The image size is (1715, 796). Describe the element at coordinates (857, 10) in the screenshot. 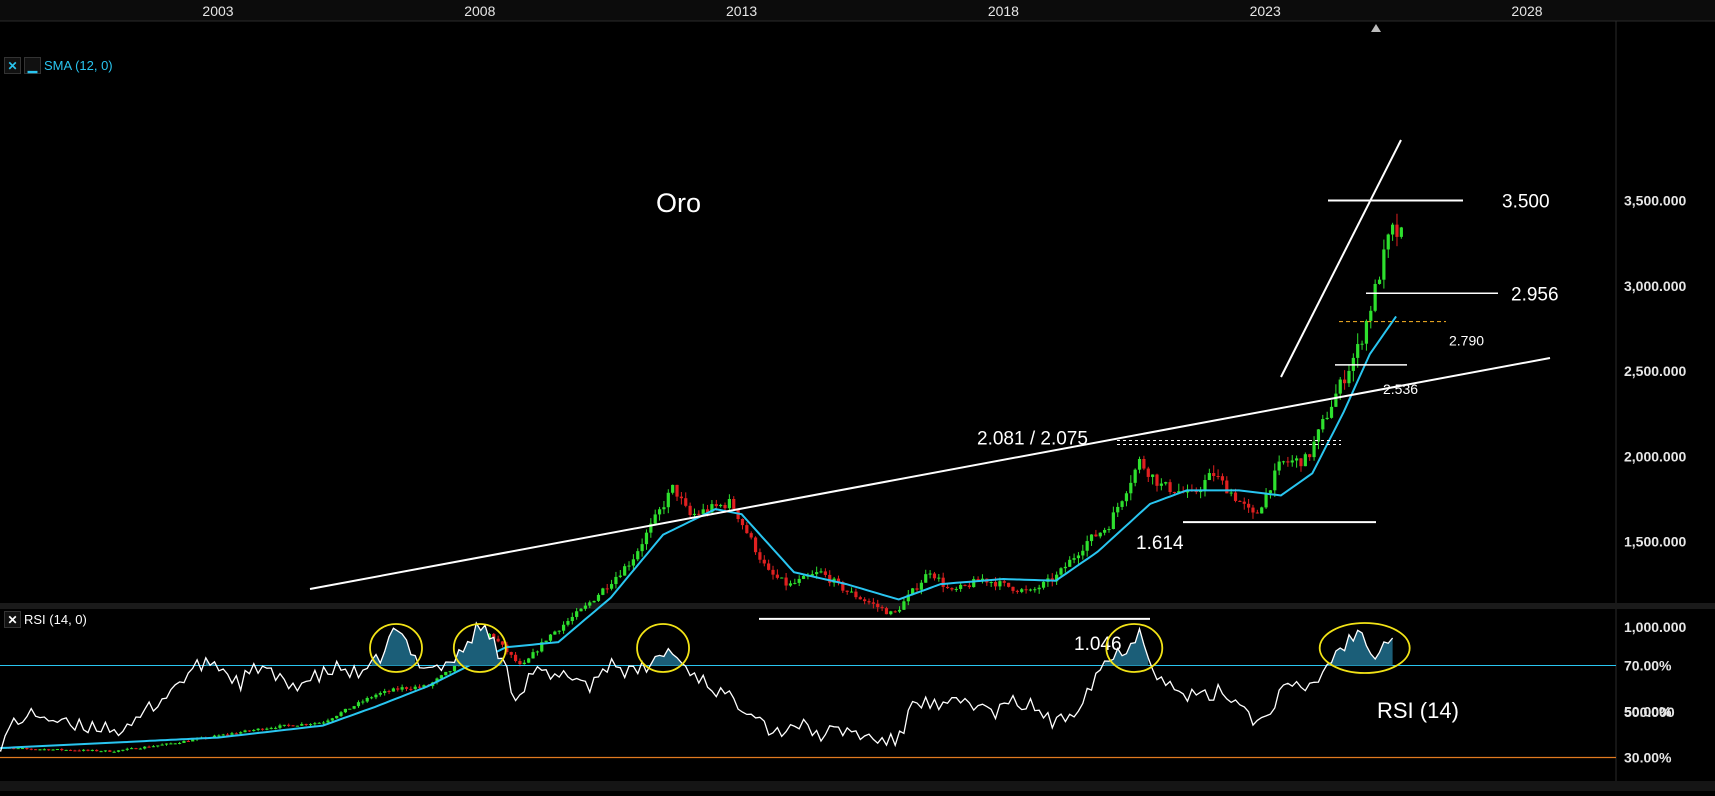

I see `time-axis-bar` at that location.